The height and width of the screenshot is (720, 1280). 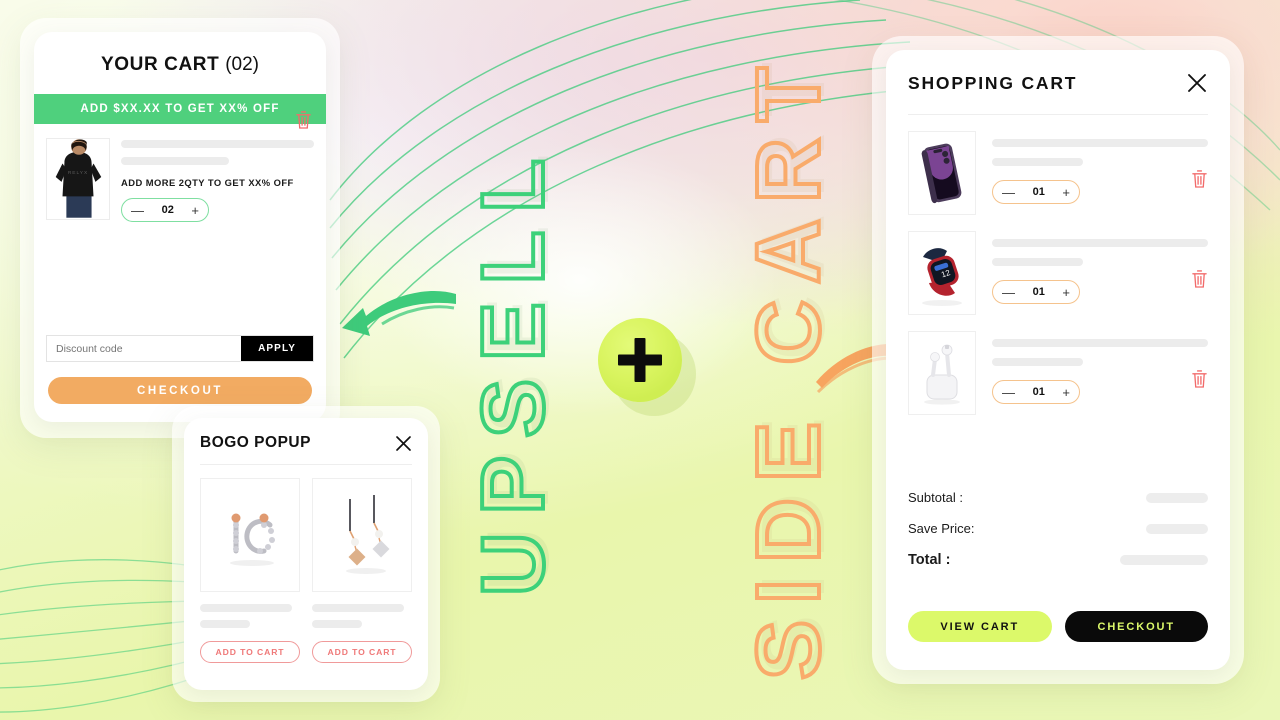 I want to click on view-cart-button: VIEW CART, so click(x=980, y=626).